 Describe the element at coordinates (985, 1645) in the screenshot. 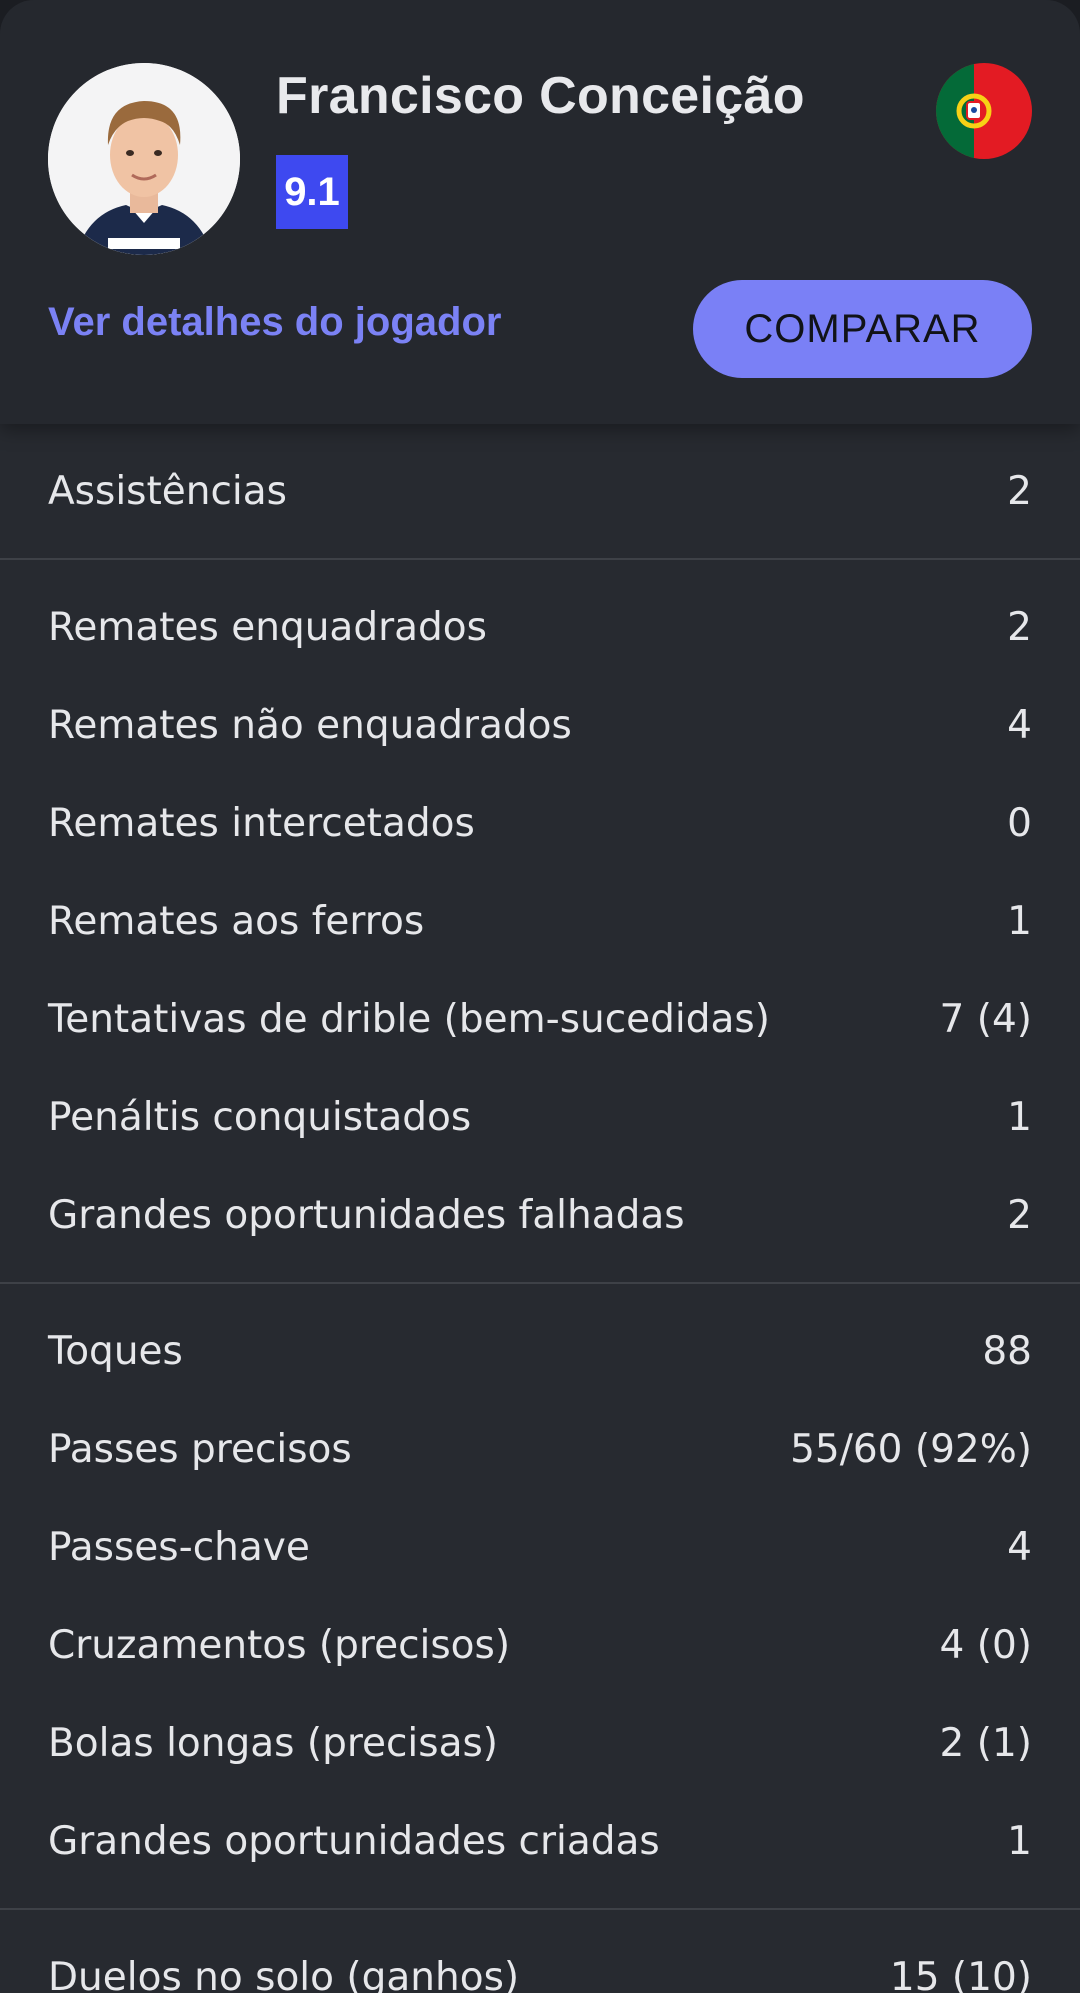

I see `stat-value: 4 (0)` at that location.